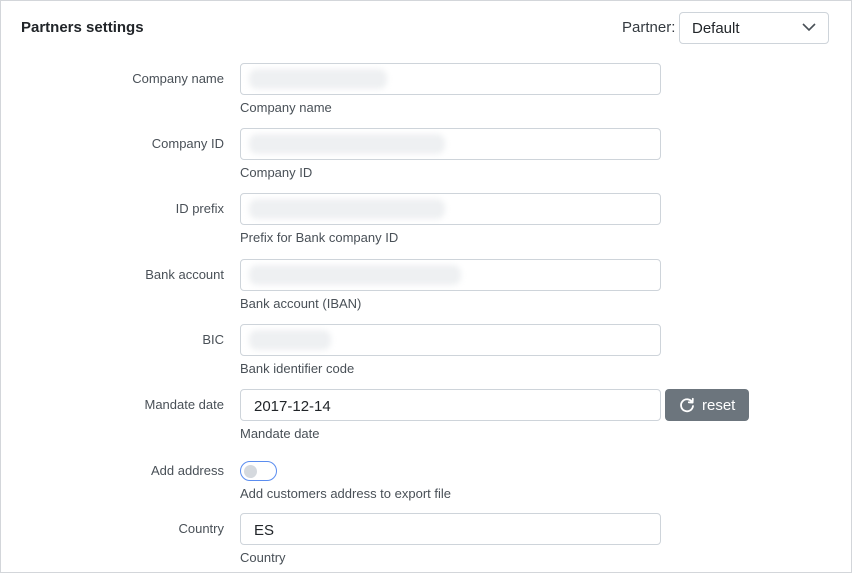  Describe the element at coordinates (264, 530) in the screenshot. I see `country-value: ES` at that location.